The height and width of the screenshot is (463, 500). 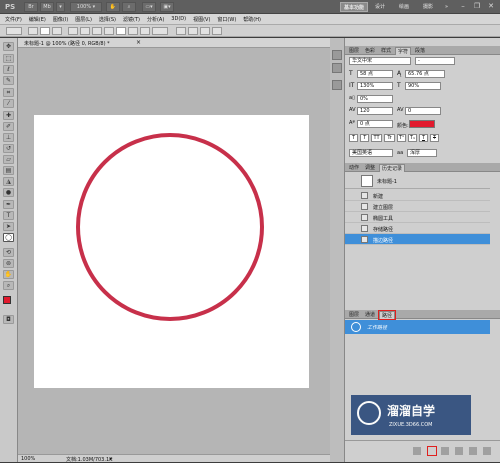 What do you see at coordinates (8, 103) in the screenshot?
I see `eyedropper-icon: ⁄` at bounding box center [8, 103].